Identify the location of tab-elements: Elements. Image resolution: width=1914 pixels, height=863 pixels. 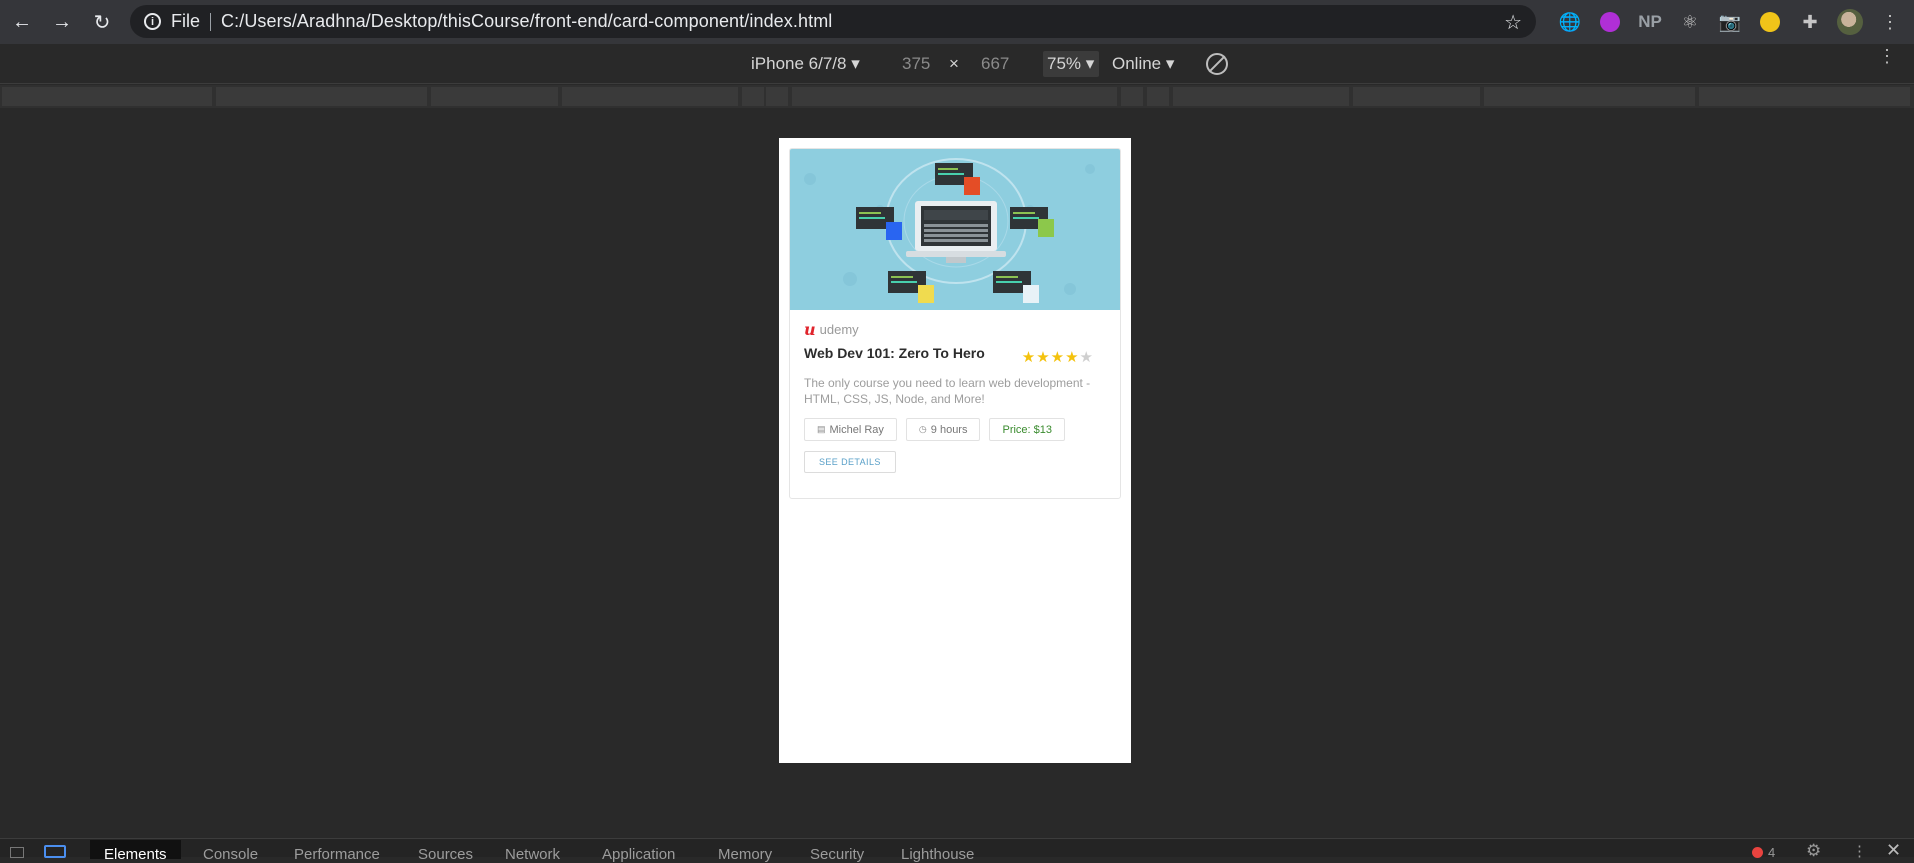
(135, 851).